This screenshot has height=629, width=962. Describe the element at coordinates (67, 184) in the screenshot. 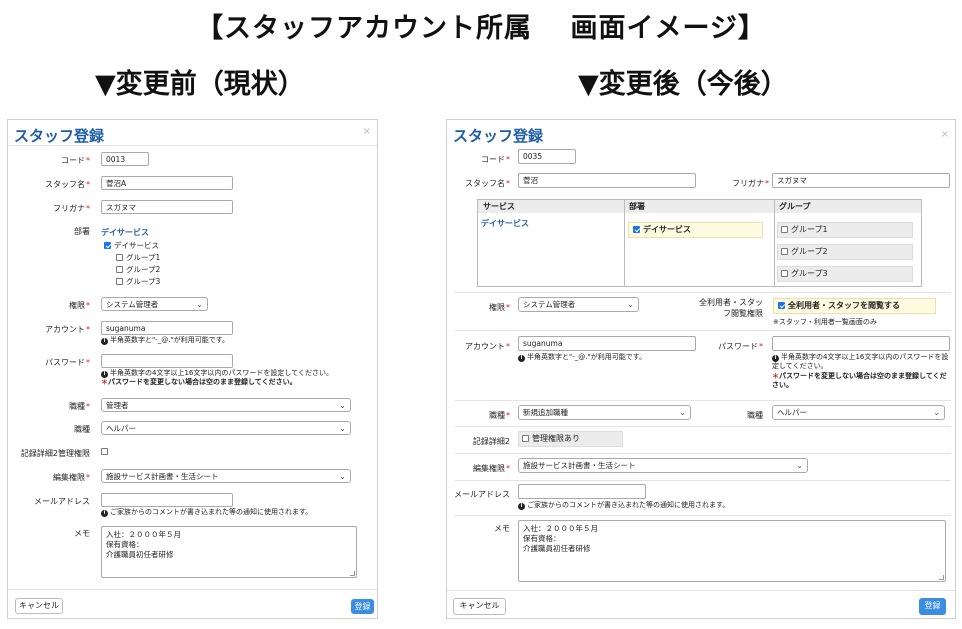

I see `staff-name-label: スタッフ名*` at that location.